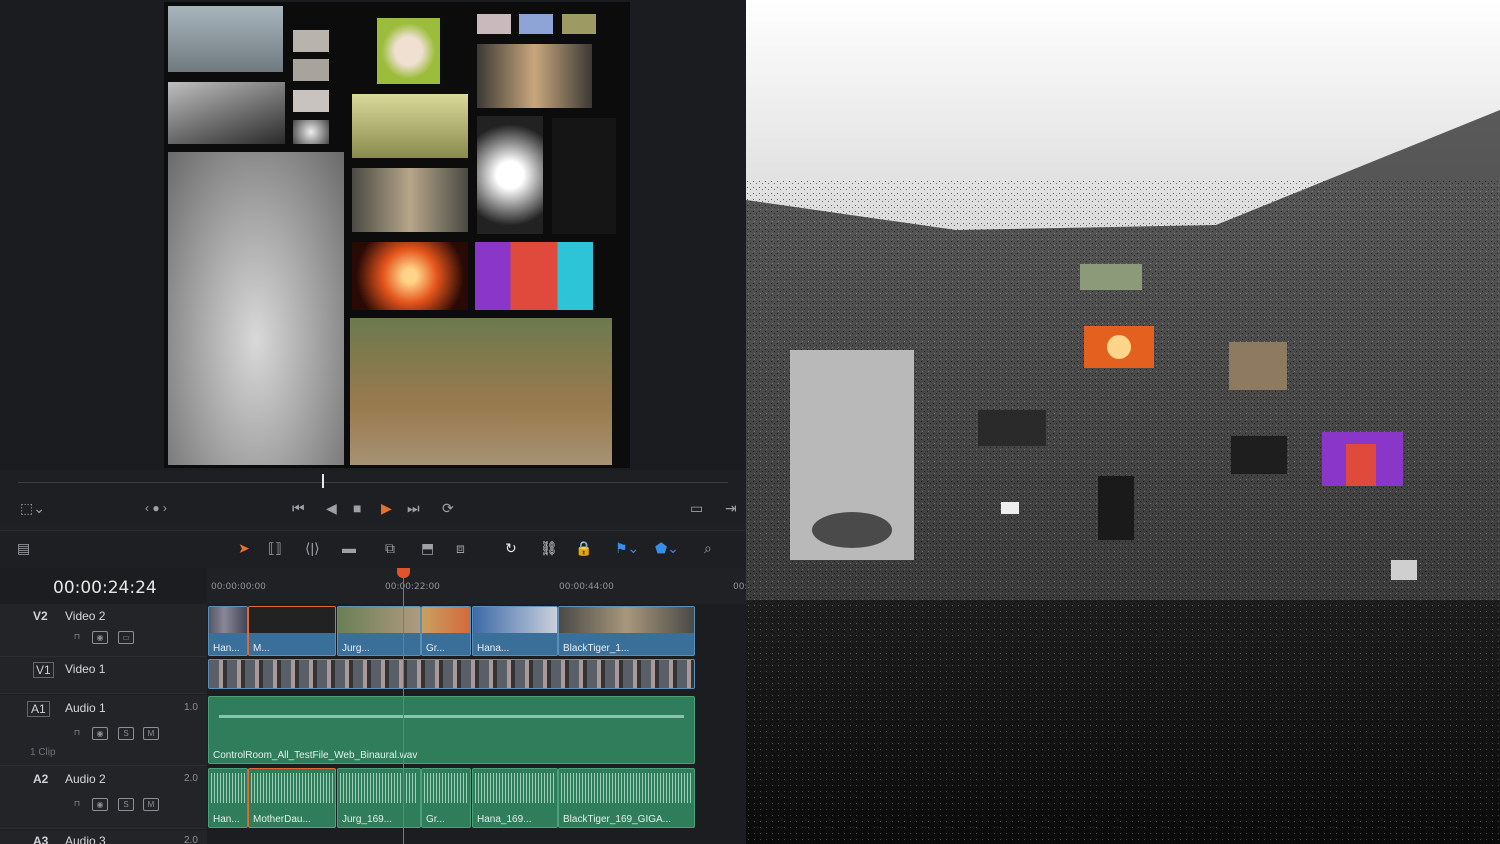  I want to click on track-header-v2: V2 Video 2 ⊓ ◉ ▭, so click(103, 630).